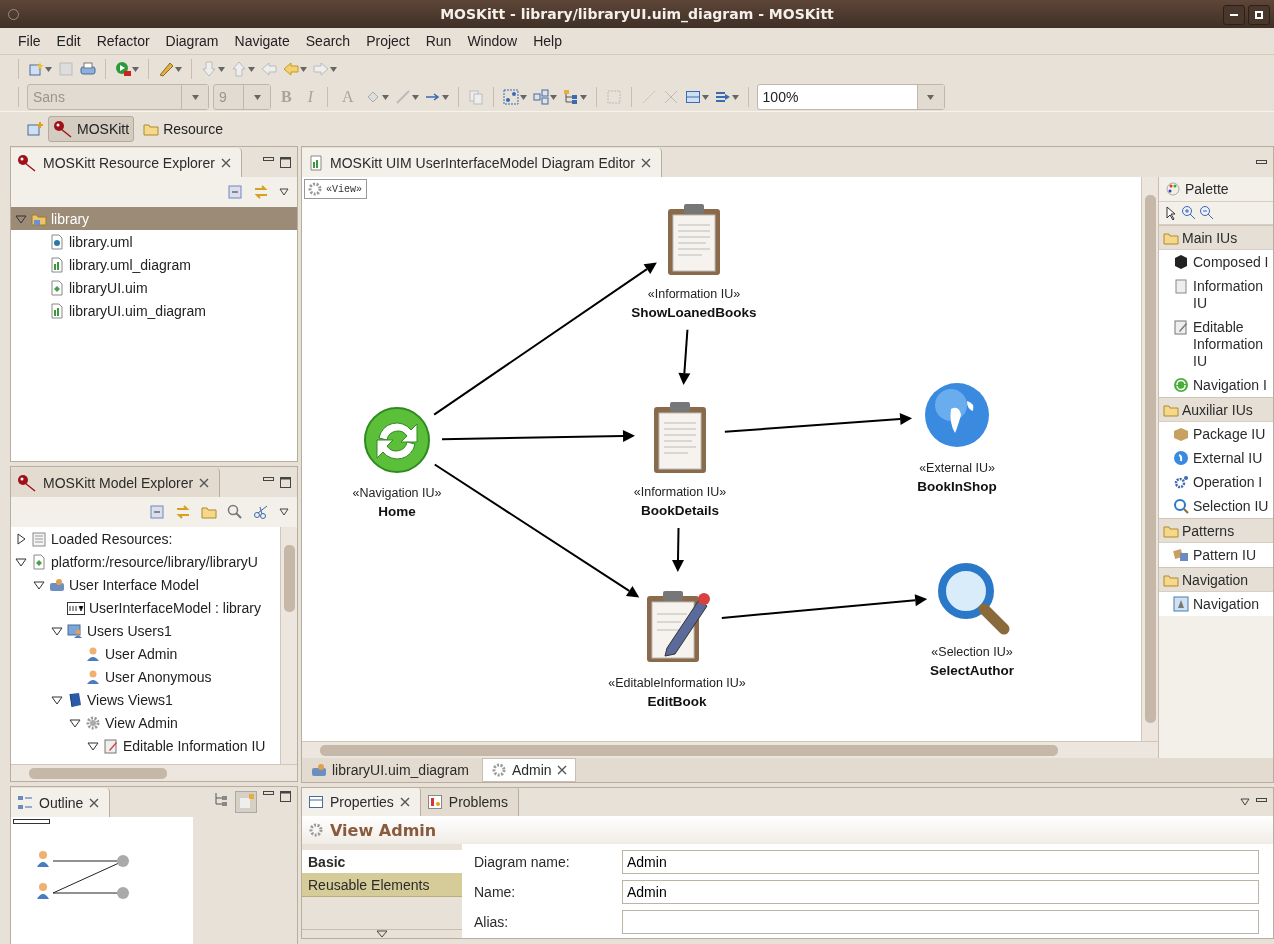 The height and width of the screenshot is (944, 1274). What do you see at coordinates (145, 607) in the screenshot?
I see `tree-item: UserInterfaceModel : library` at bounding box center [145, 607].